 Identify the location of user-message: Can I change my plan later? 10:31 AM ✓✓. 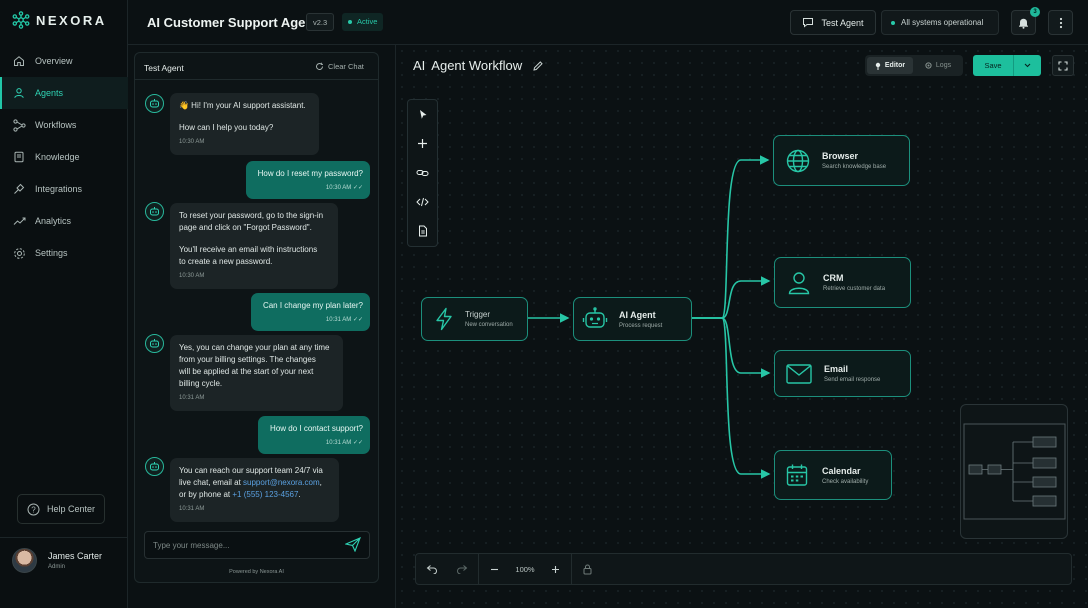
(310, 312).